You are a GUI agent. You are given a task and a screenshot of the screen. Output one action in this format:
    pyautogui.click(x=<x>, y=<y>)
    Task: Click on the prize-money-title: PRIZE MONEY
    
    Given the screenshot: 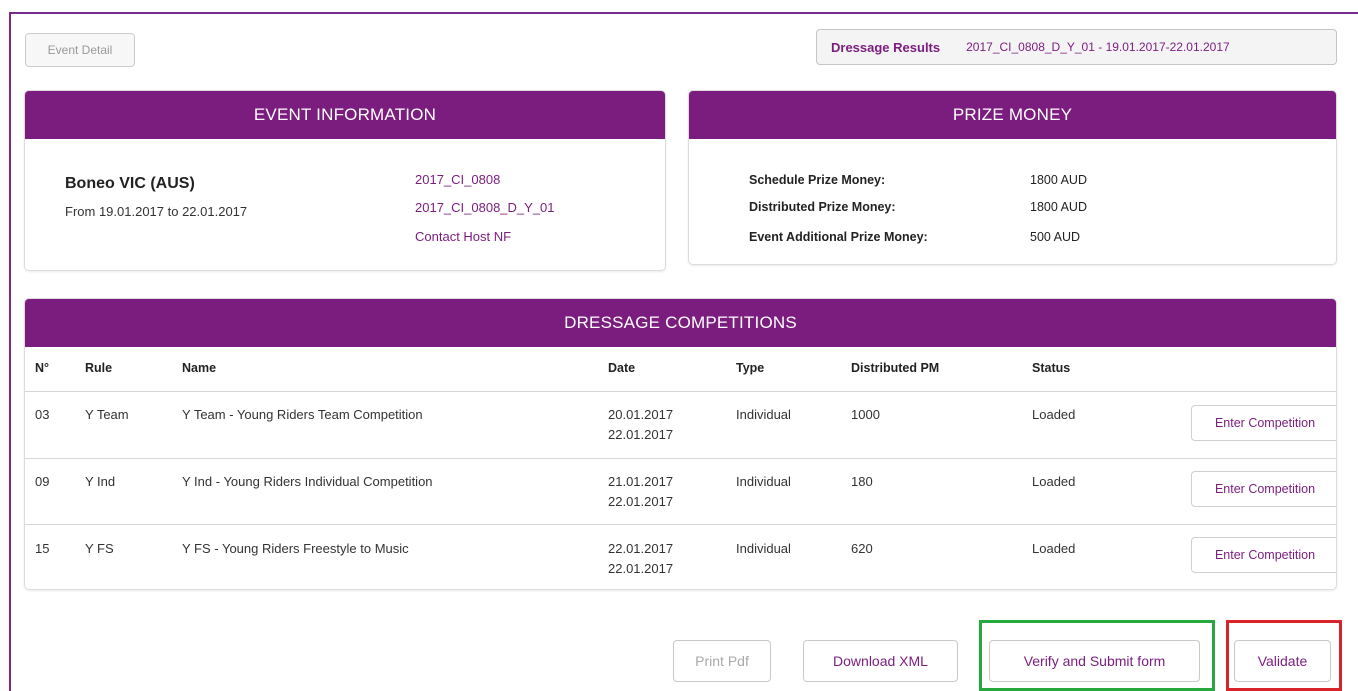 What is the action you would take?
    pyautogui.click(x=1012, y=115)
    